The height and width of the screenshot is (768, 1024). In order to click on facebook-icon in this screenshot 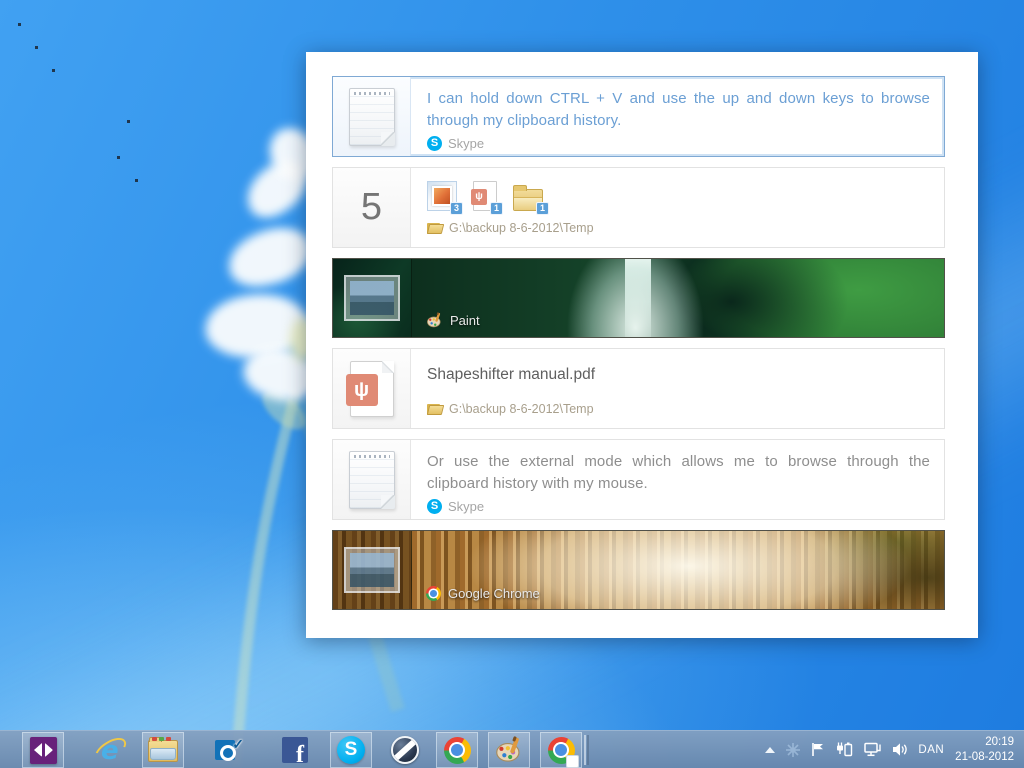, I will do `click(295, 750)`.